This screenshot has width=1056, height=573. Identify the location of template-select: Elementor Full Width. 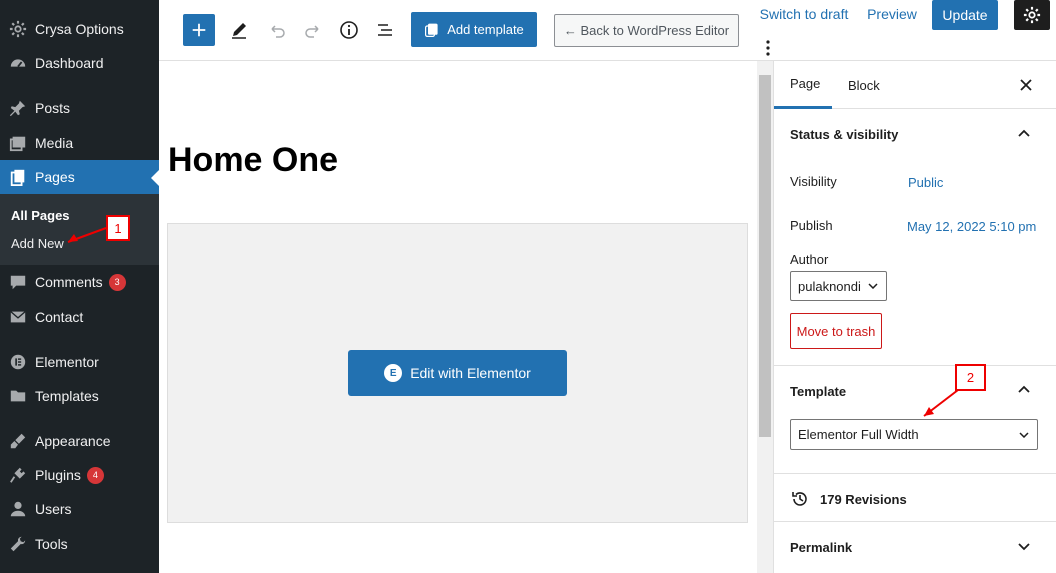
(914, 434).